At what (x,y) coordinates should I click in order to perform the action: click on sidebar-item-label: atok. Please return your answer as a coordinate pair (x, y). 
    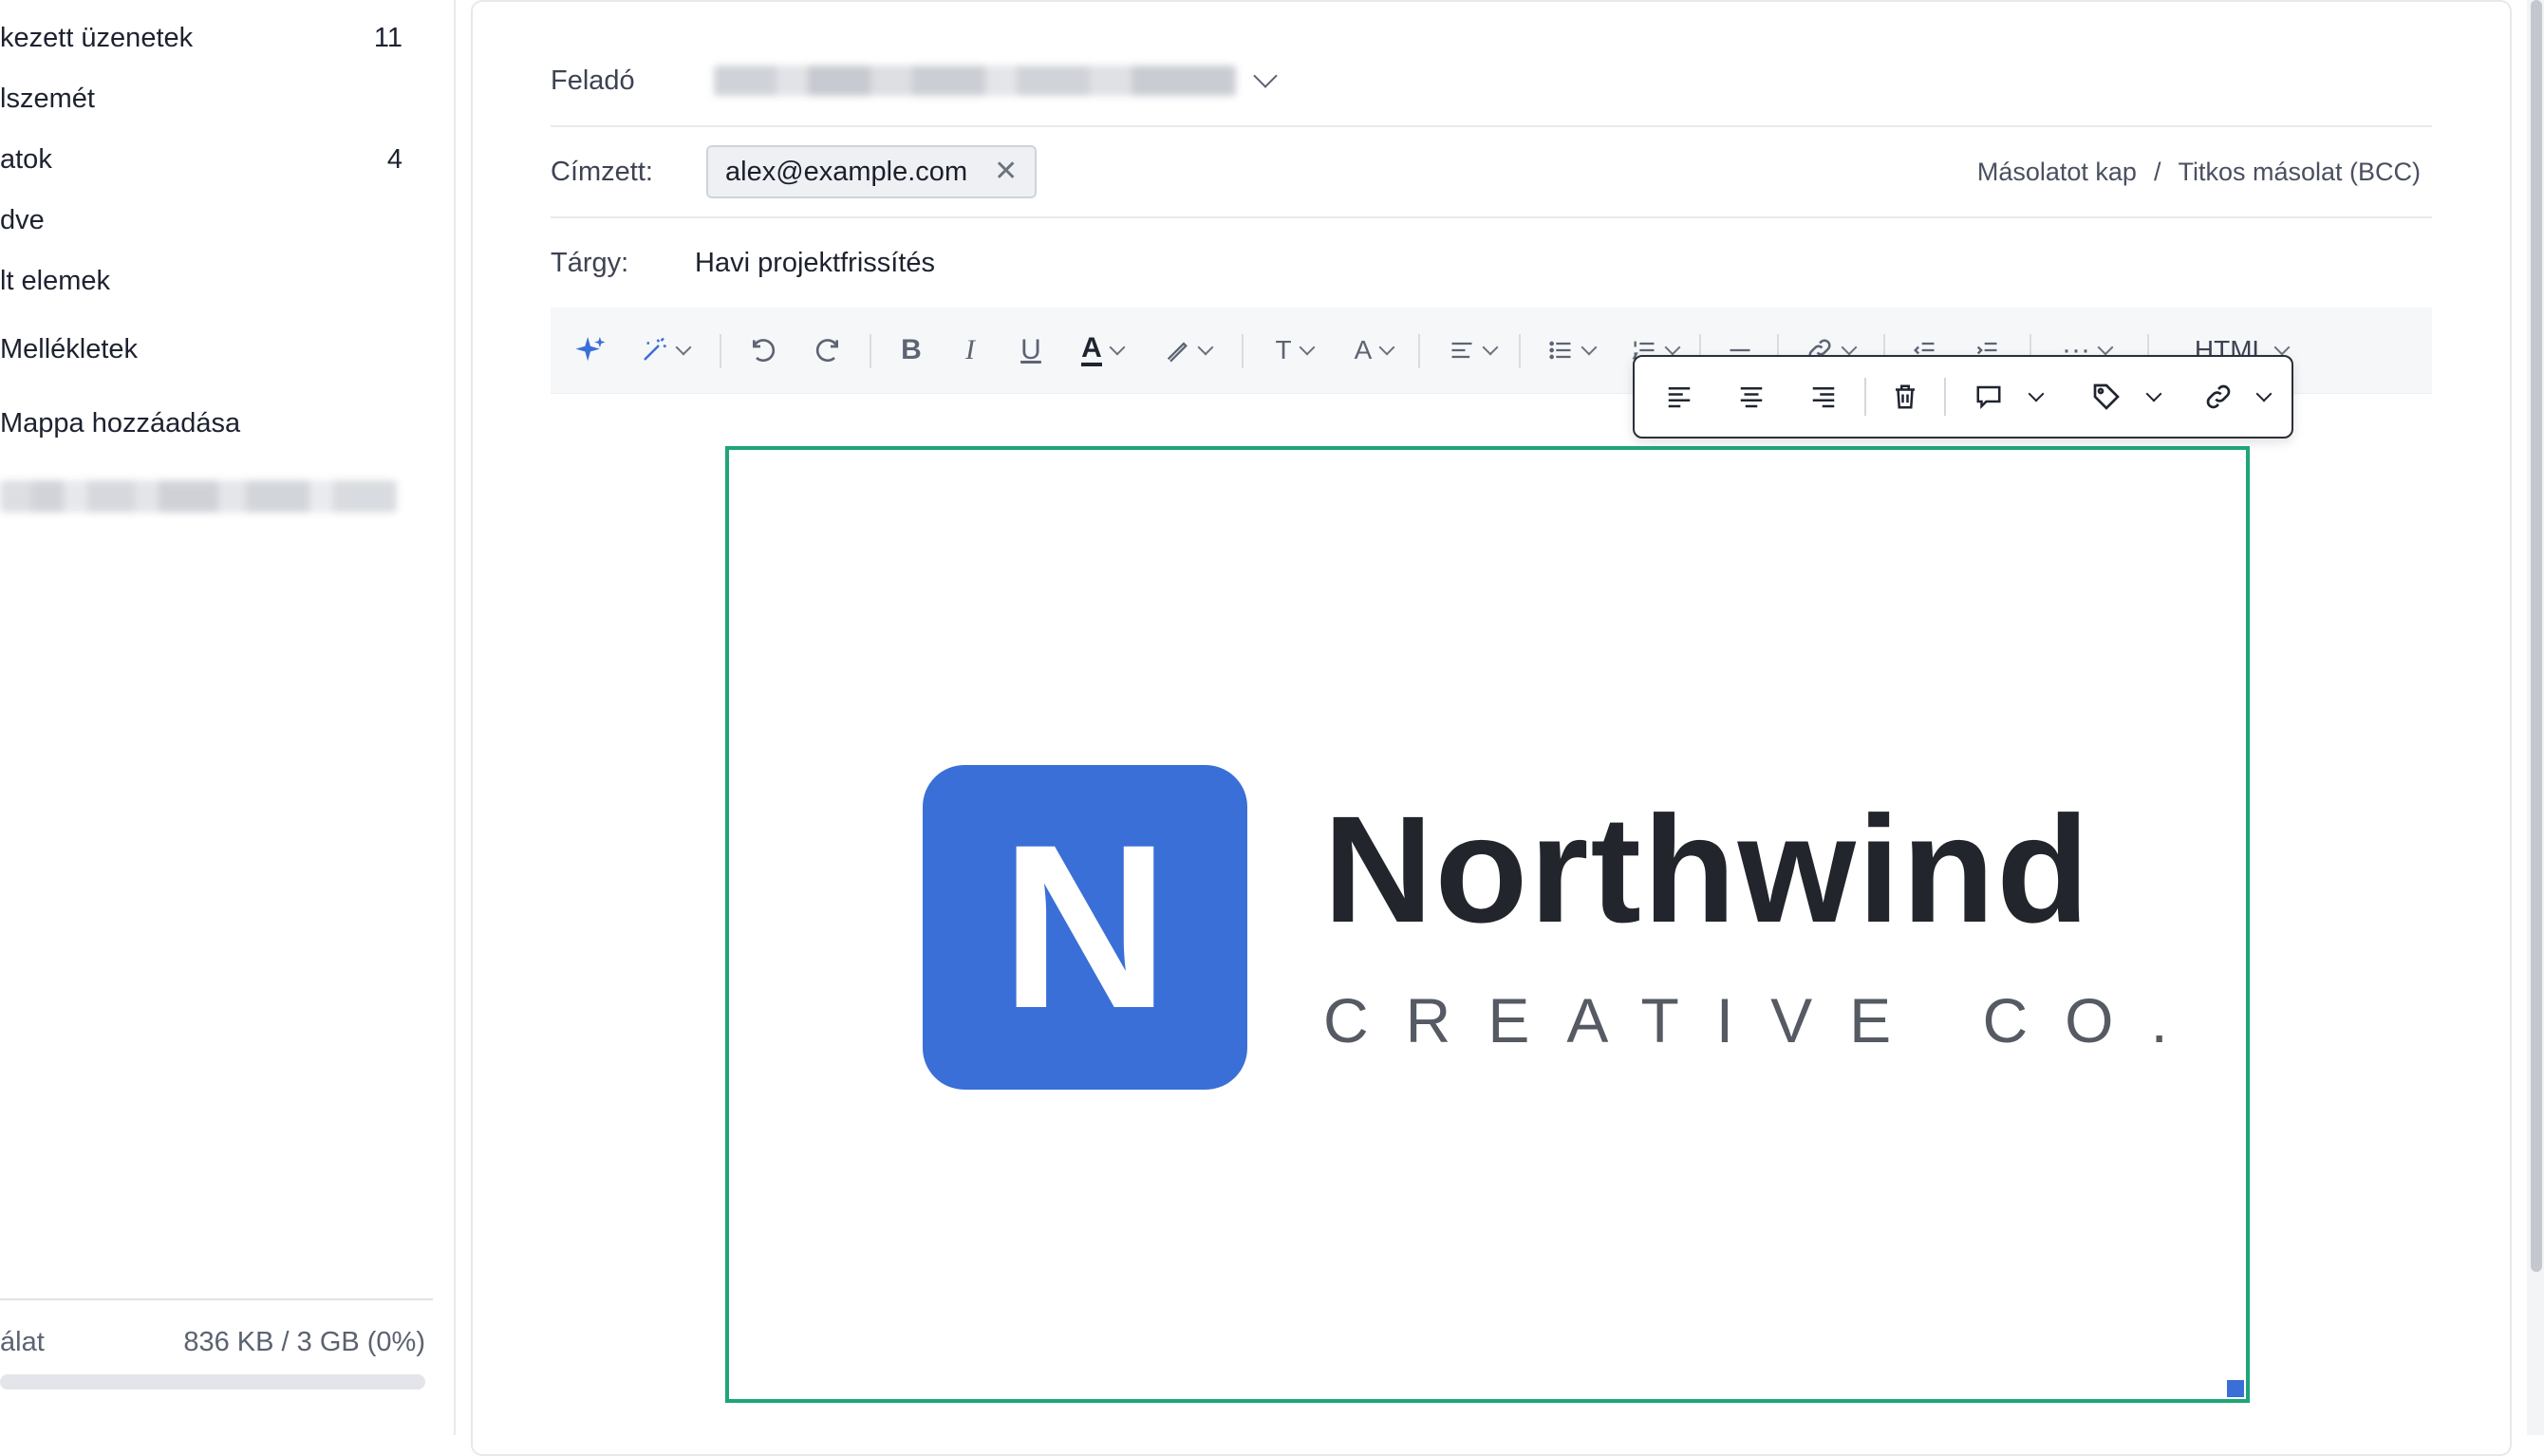
    Looking at the image, I should click on (26, 159).